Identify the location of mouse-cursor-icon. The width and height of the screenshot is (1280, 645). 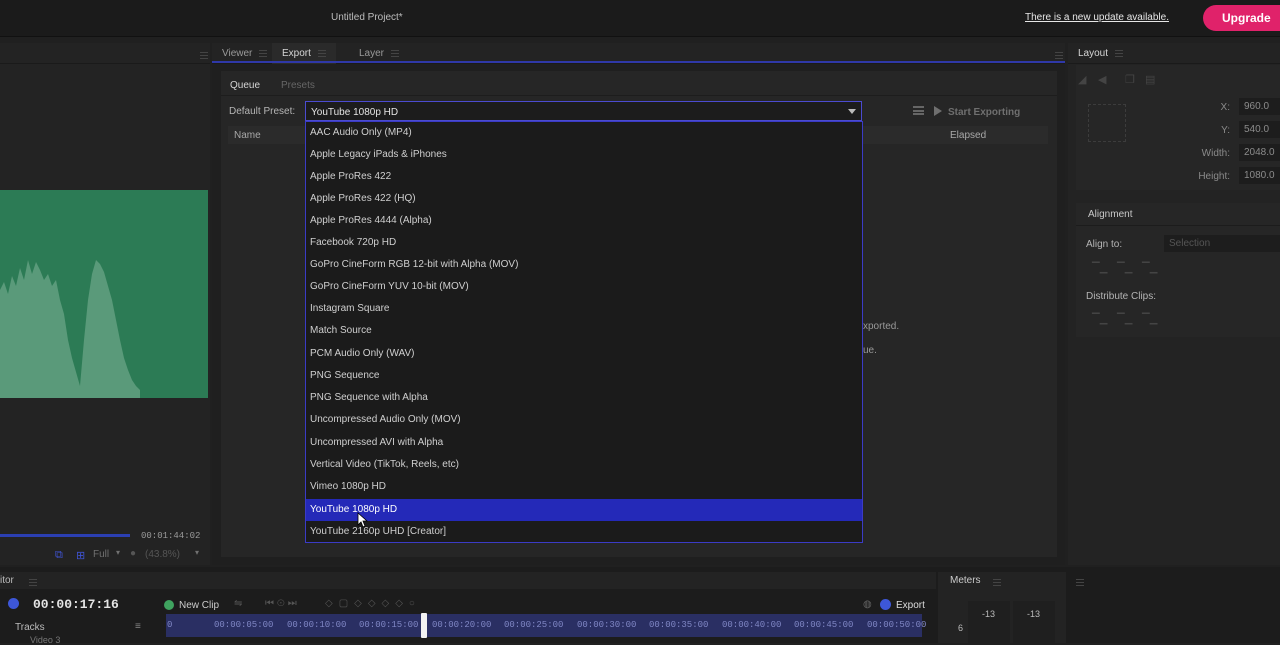
(363, 520).